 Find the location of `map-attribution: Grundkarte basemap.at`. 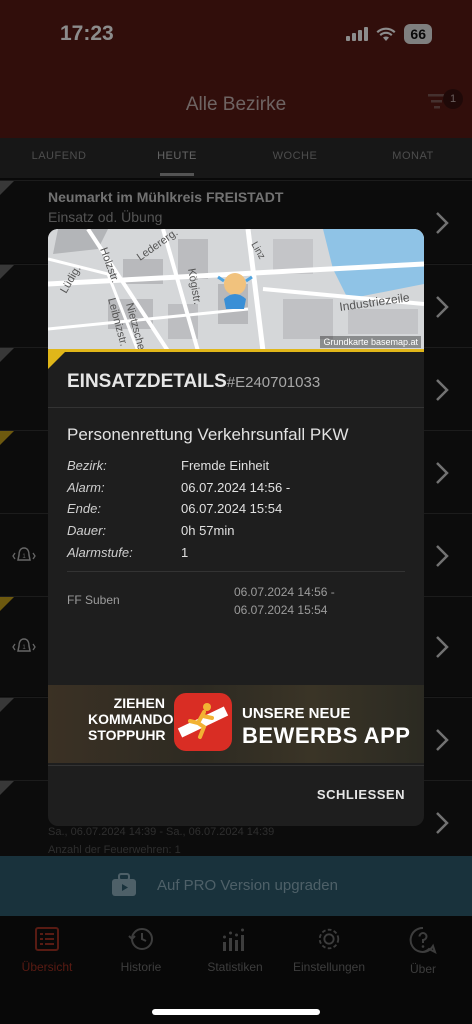

map-attribution: Grundkarte basemap.at is located at coordinates (370, 342).